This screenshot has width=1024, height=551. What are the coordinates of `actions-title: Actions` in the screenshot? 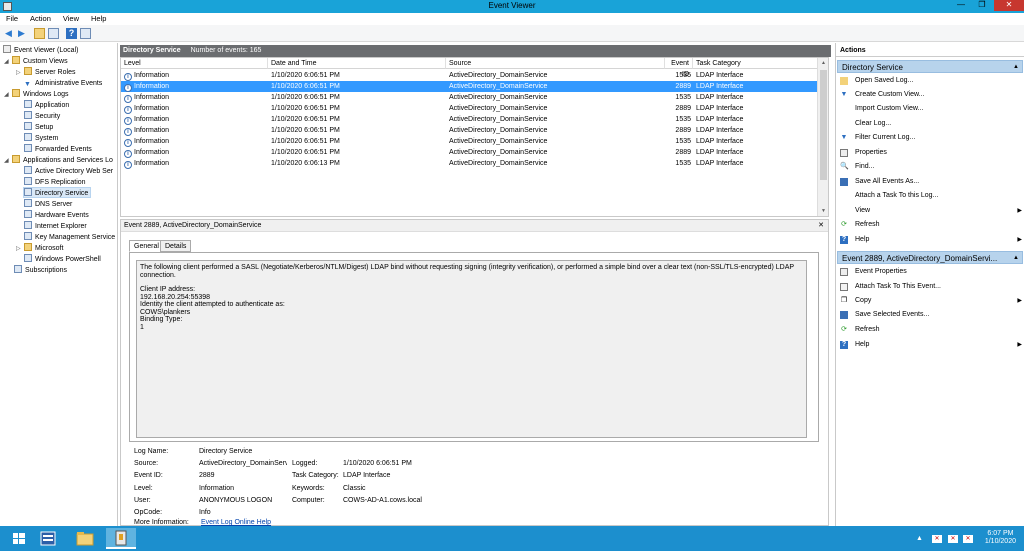 It's located at (930, 51).